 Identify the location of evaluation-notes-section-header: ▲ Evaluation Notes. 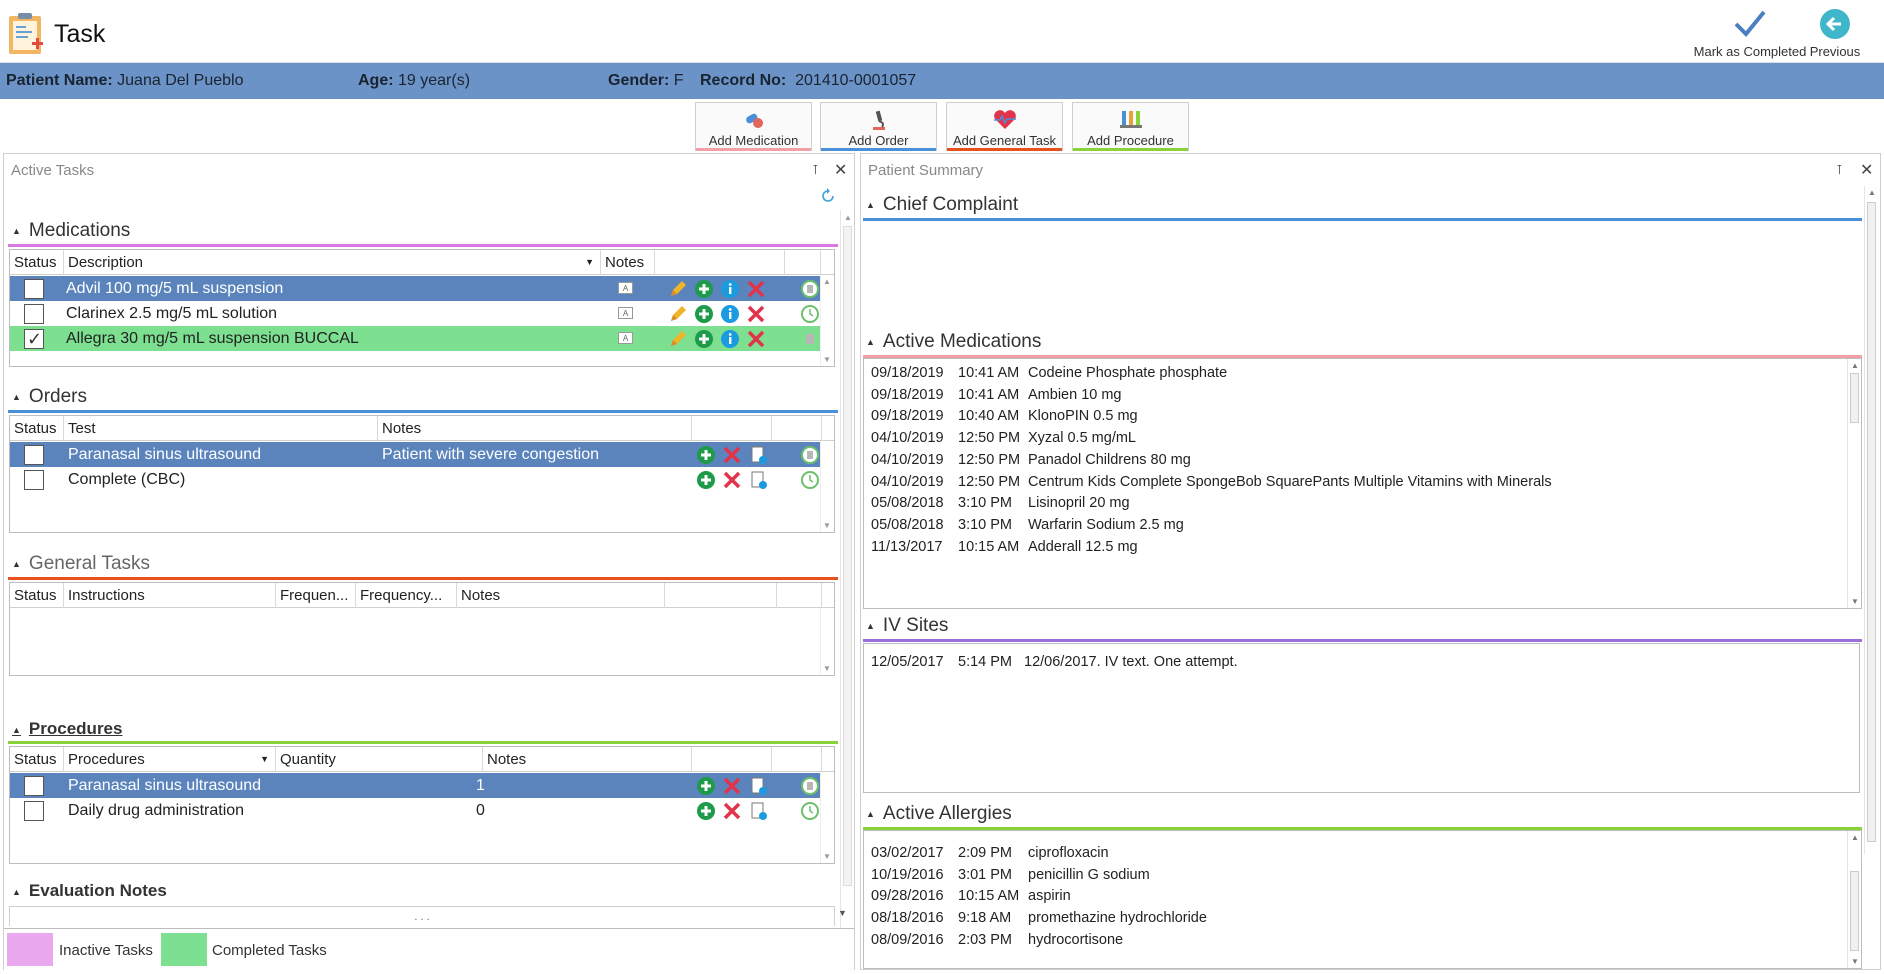
(89, 891).